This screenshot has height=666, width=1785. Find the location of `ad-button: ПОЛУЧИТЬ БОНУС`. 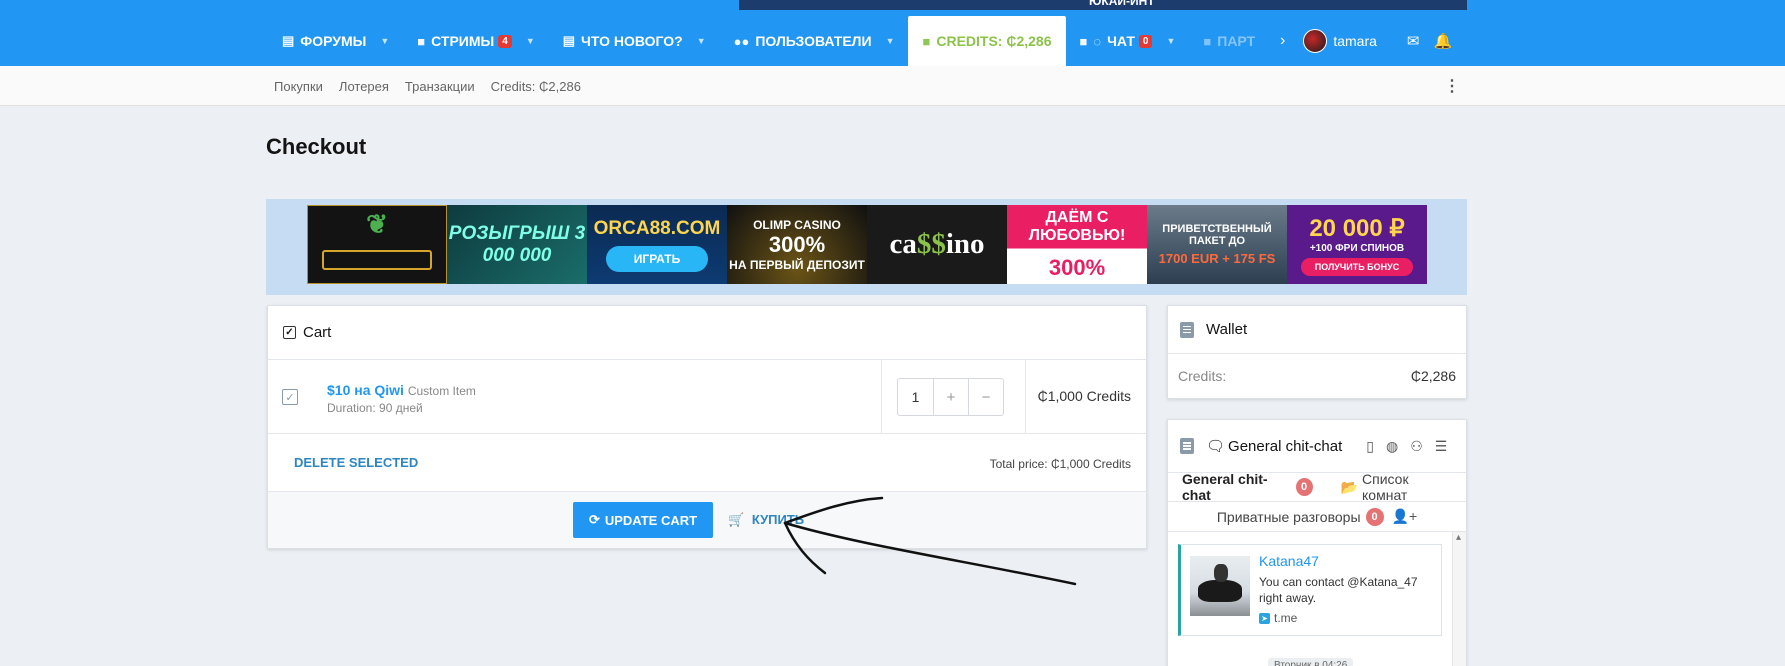

ad-button: ПОЛУЧИТЬ БОНУС is located at coordinates (1357, 266).